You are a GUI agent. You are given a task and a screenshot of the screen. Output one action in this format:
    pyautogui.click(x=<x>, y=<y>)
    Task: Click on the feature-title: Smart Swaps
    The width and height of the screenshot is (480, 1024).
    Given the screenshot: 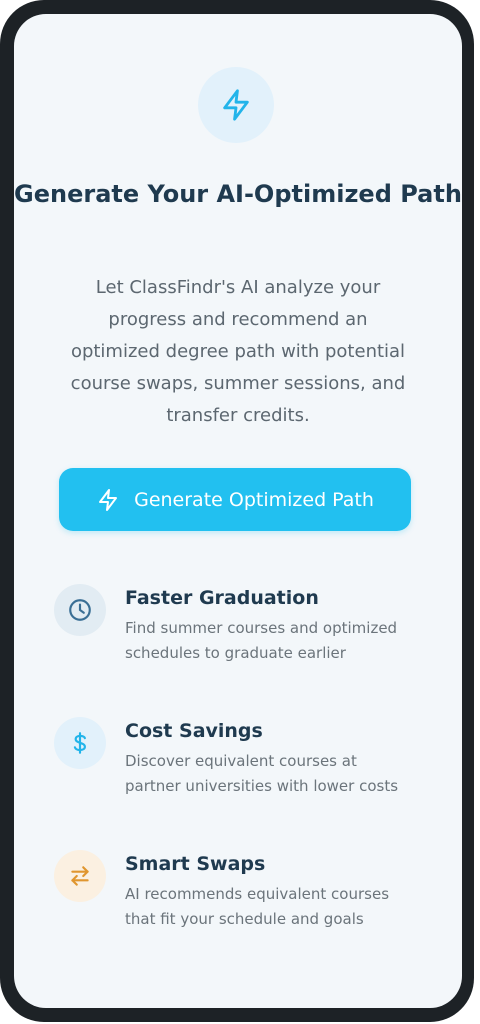 What is the action you would take?
    pyautogui.click(x=195, y=864)
    